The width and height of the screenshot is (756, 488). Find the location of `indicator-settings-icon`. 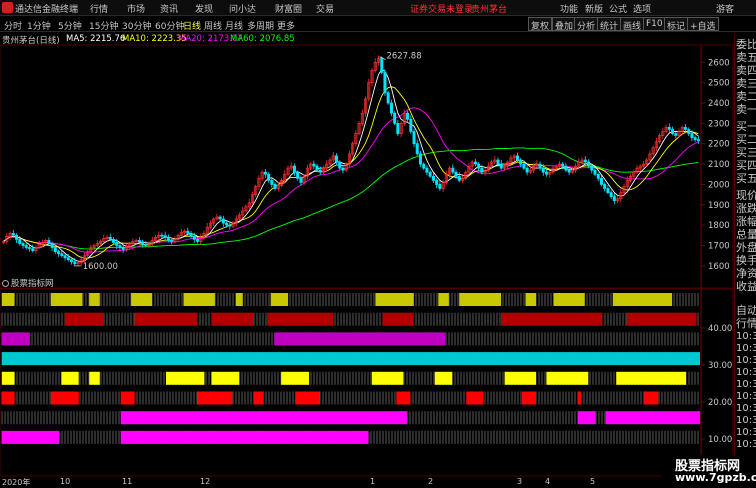

indicator-settings-icon is located at coordinates (5, 283).